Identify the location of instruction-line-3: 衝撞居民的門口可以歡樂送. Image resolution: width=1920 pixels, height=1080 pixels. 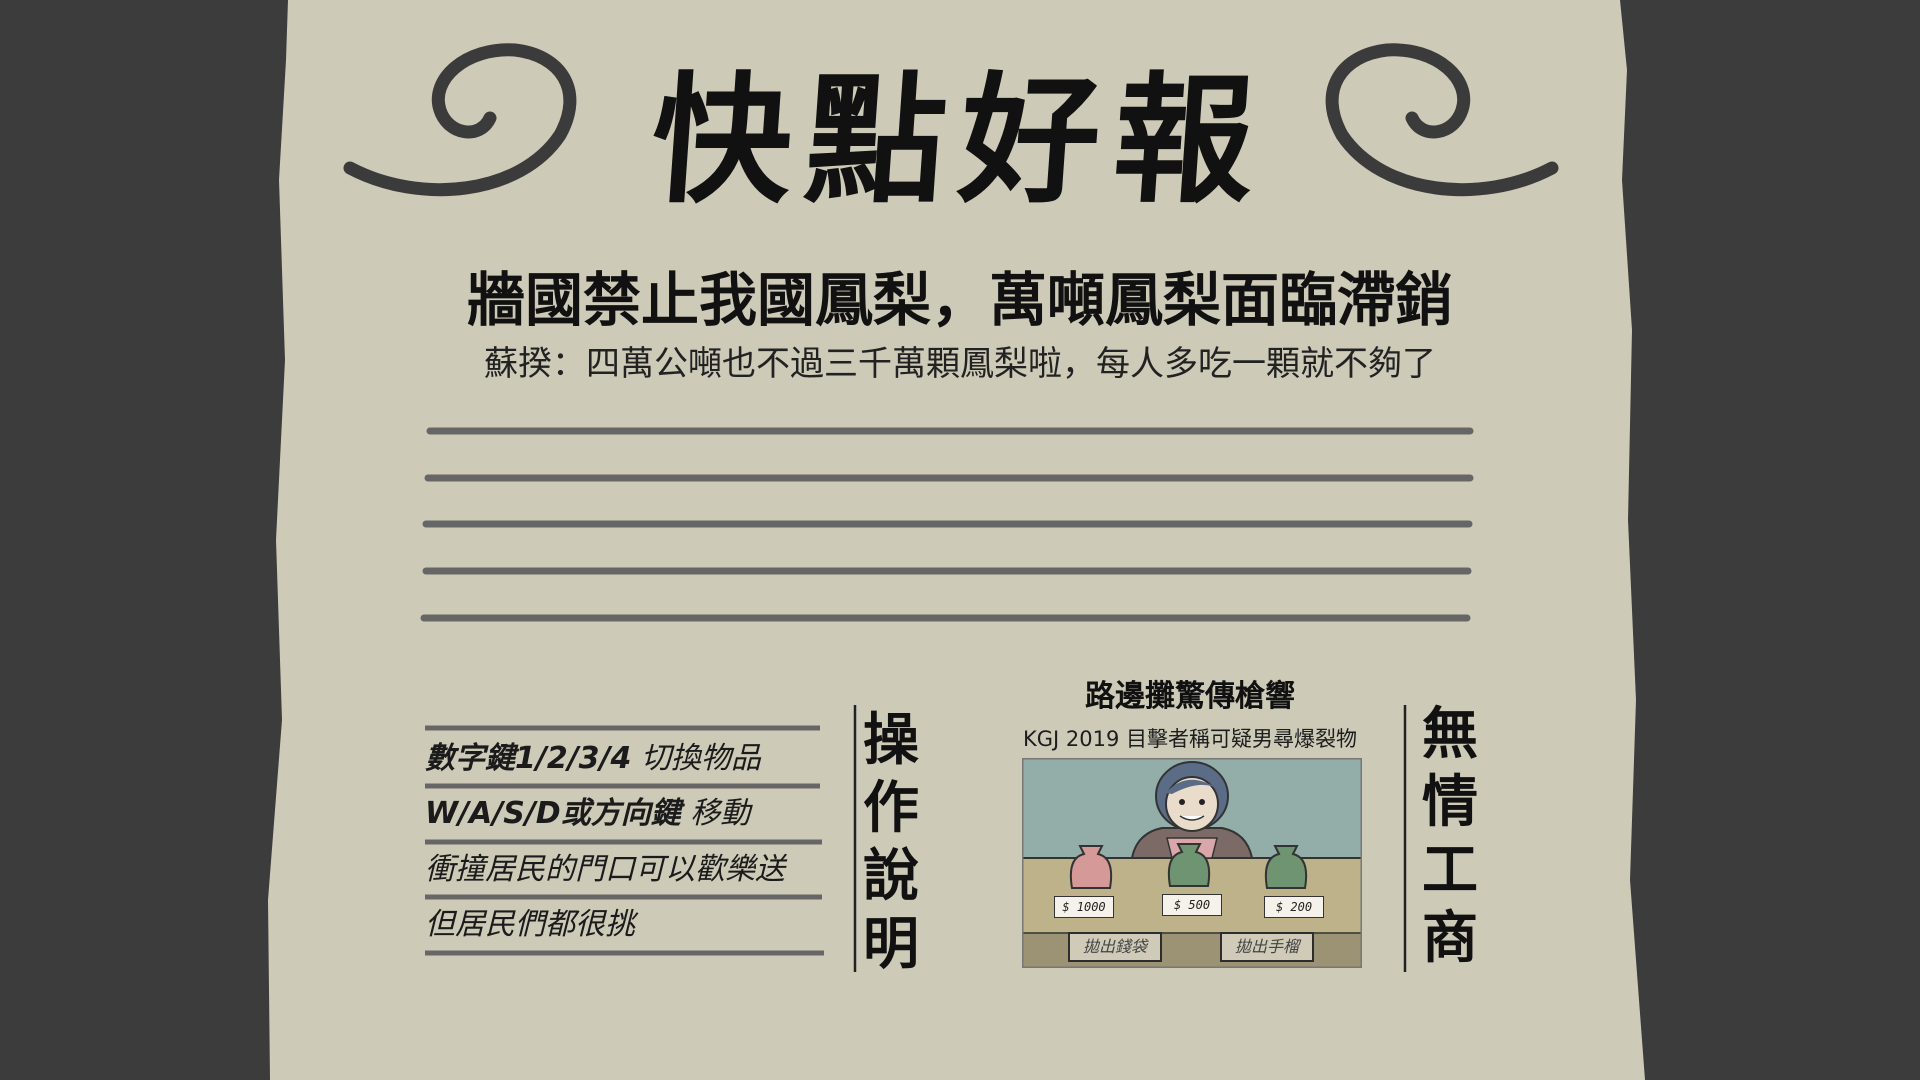
(625, 870).